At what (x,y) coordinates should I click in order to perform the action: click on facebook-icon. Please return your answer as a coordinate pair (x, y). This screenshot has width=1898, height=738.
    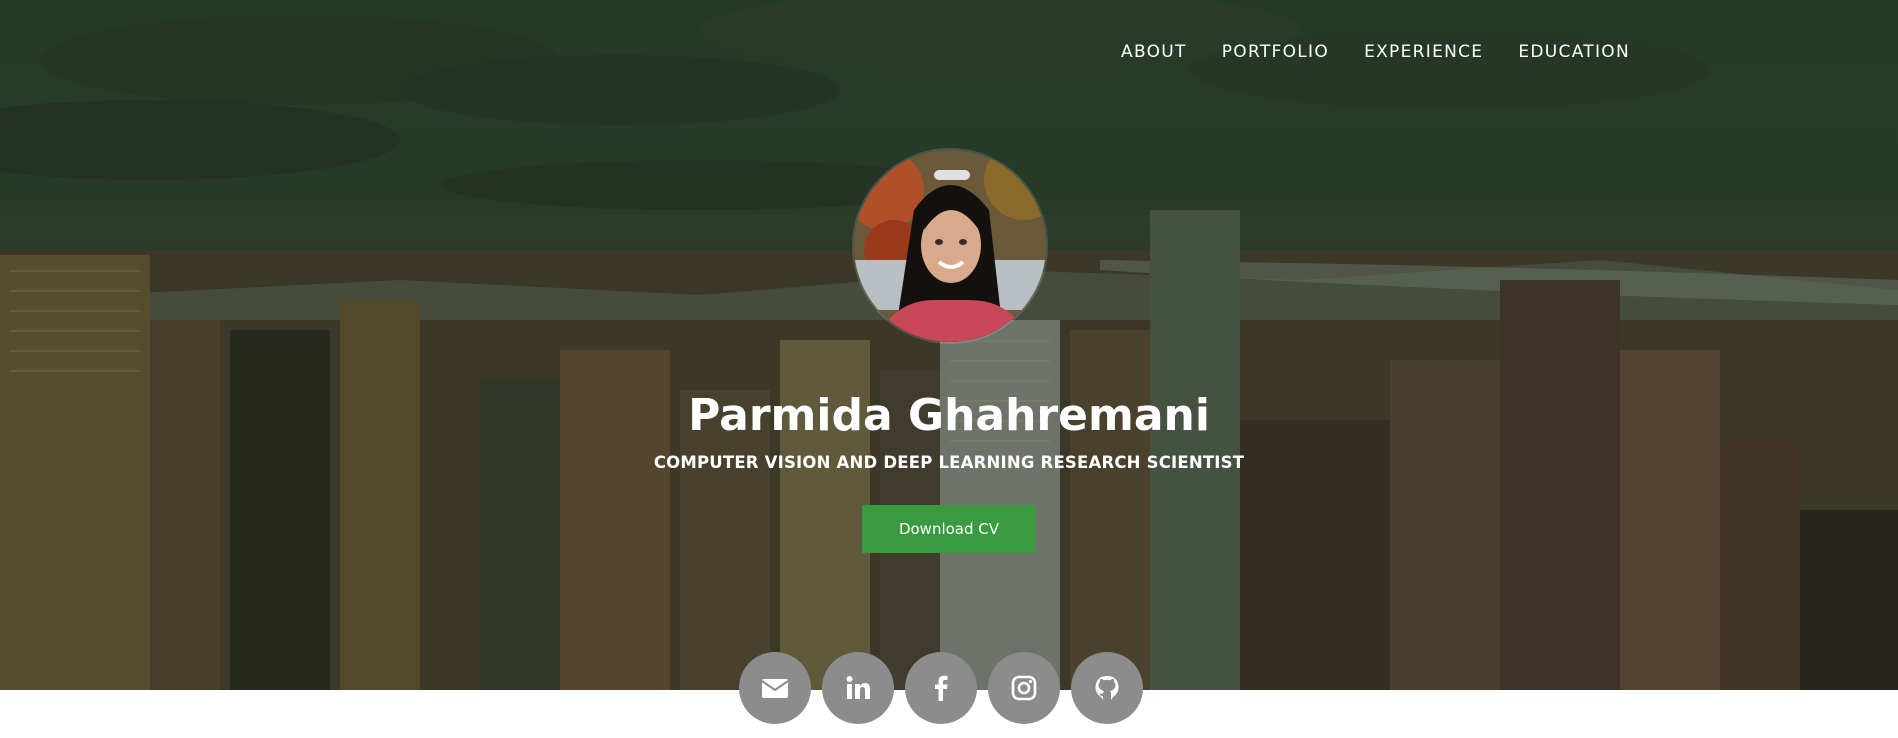
    Looking at the image, I should click on (941, 688).